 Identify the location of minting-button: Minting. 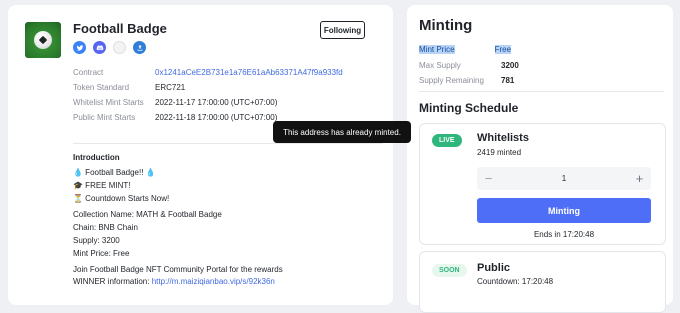
(564, 210).